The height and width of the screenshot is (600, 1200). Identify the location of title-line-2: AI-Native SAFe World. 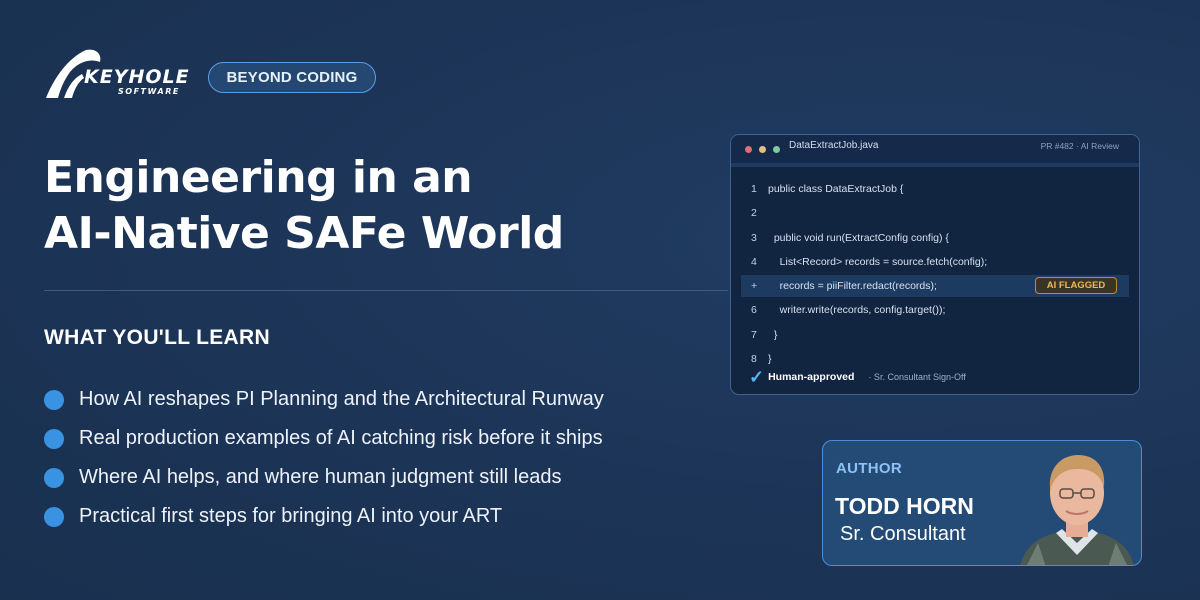
(304, 233).